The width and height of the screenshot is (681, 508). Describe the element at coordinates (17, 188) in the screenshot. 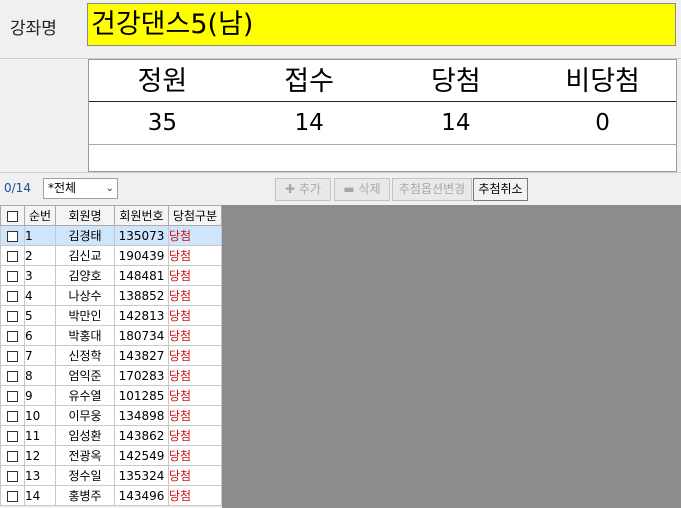

I see `selection-count: 0/14` at that location.